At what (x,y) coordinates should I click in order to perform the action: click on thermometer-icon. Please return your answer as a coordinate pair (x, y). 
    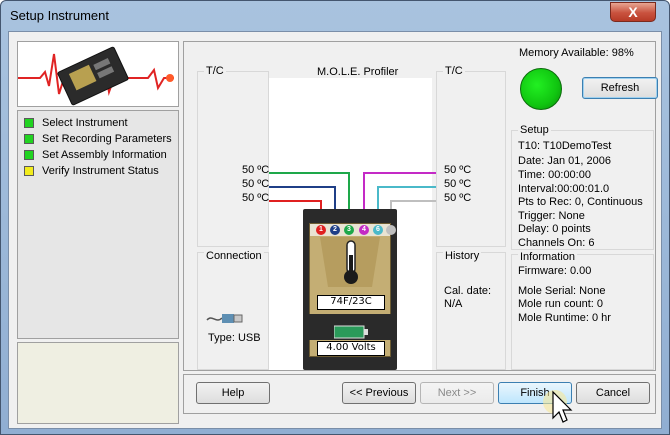
    Looking at the image, I should click on (350, 262).